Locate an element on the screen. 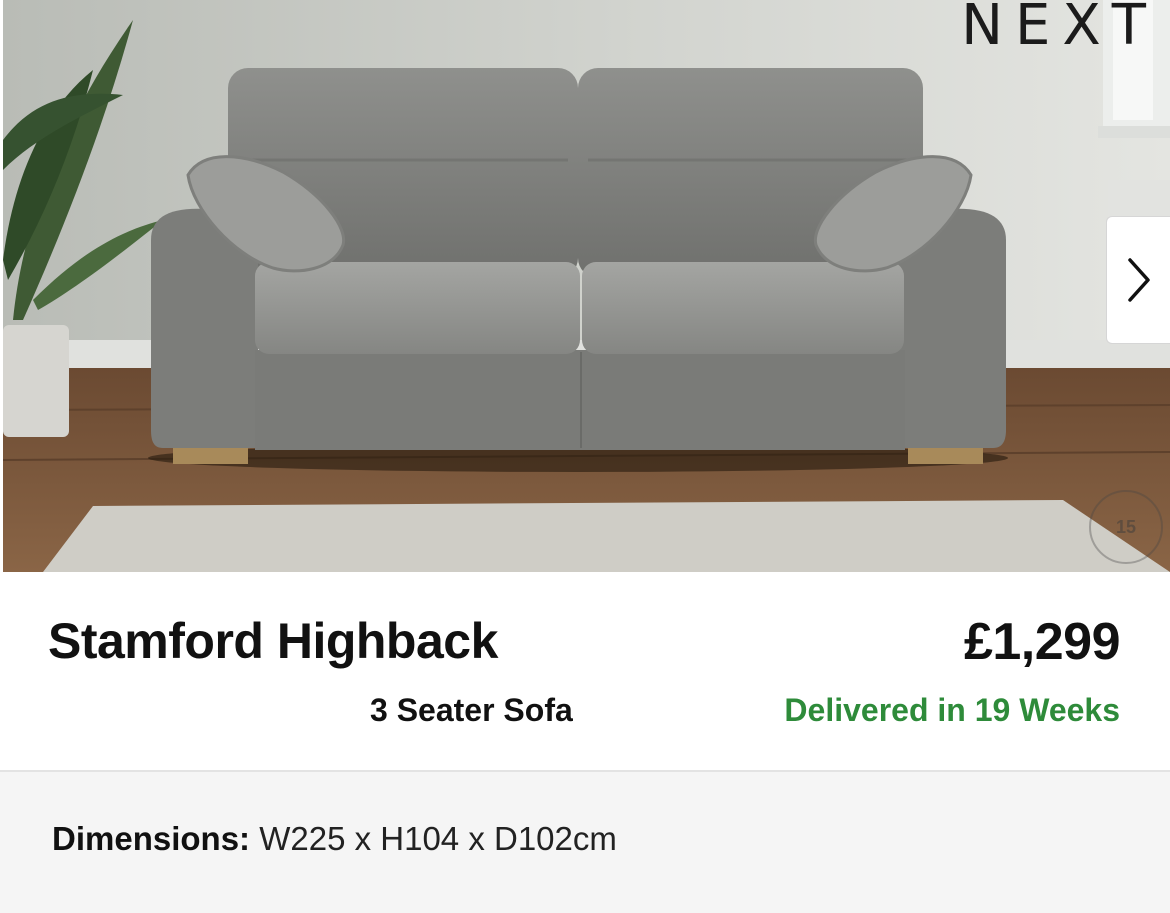  product-price: £1,299 is located at coordinates (1042, 642).